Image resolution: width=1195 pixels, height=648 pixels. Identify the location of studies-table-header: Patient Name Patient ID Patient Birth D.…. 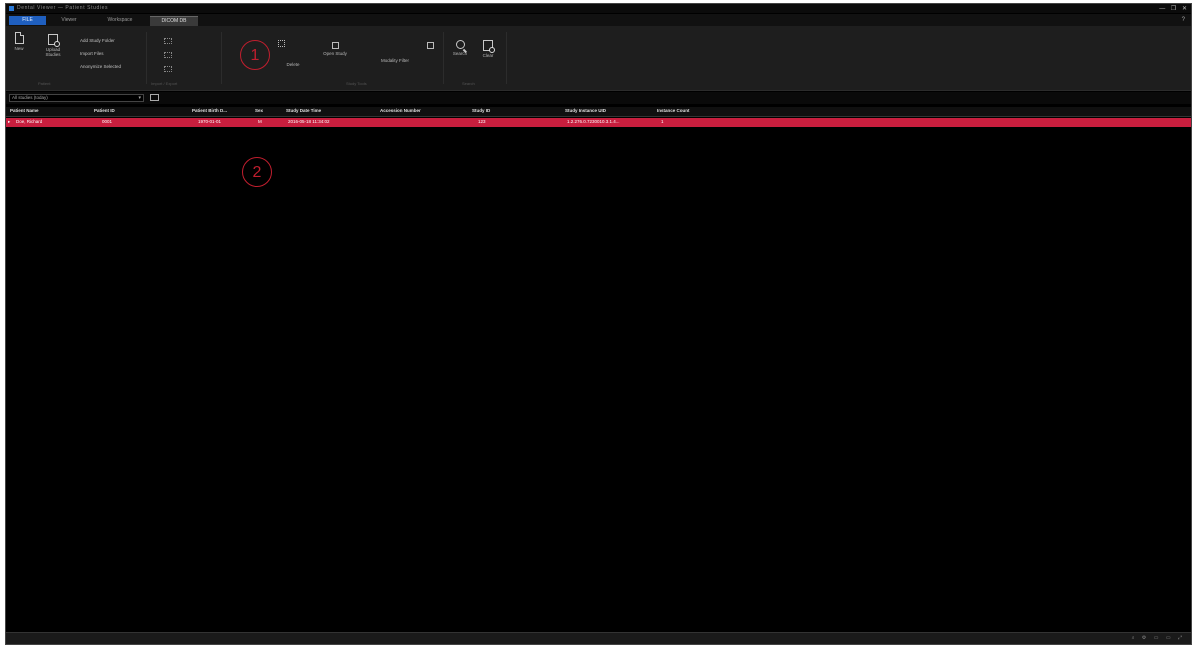
(598, 112).